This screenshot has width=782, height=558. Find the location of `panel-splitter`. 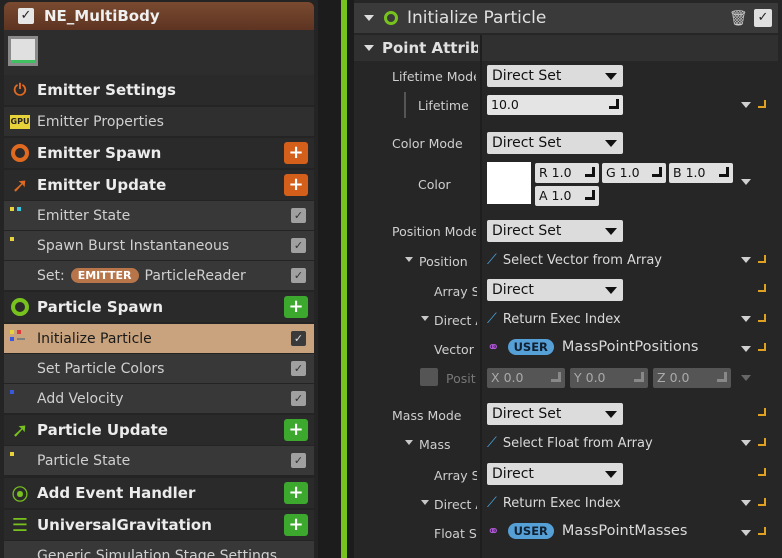

panel-splitter is located at coordinates (336, 279).